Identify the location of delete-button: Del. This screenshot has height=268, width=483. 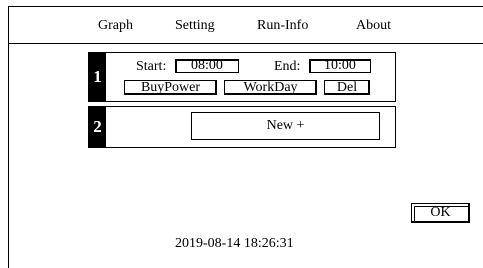
(347, 87).